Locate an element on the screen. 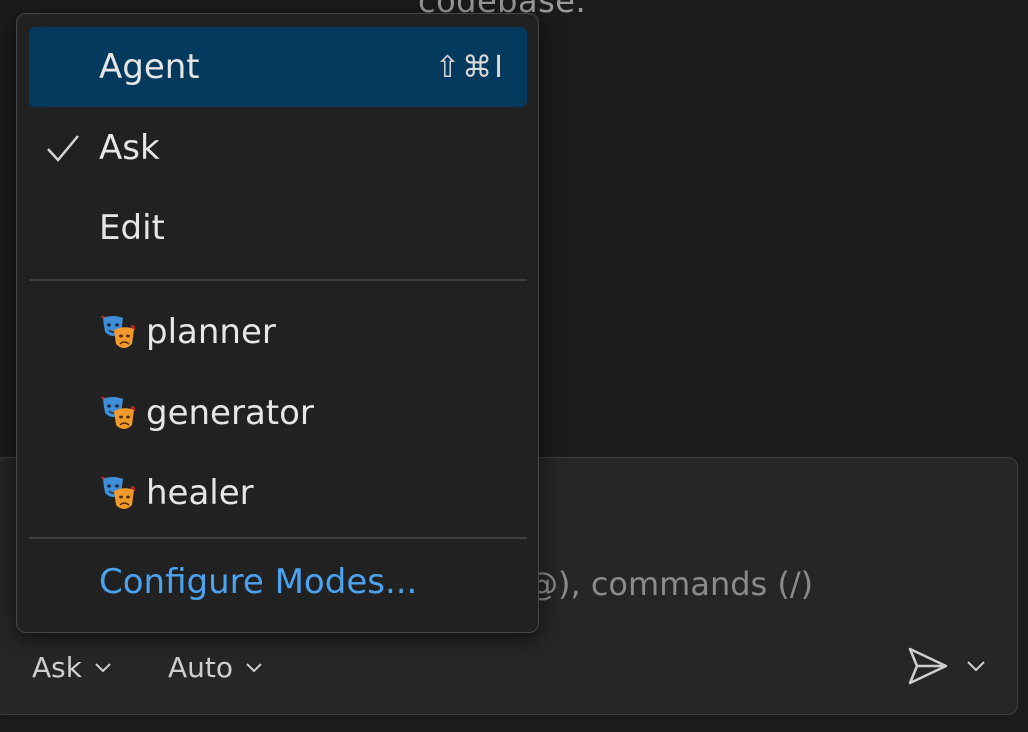  send-icon is located at coordinates (928, 666).